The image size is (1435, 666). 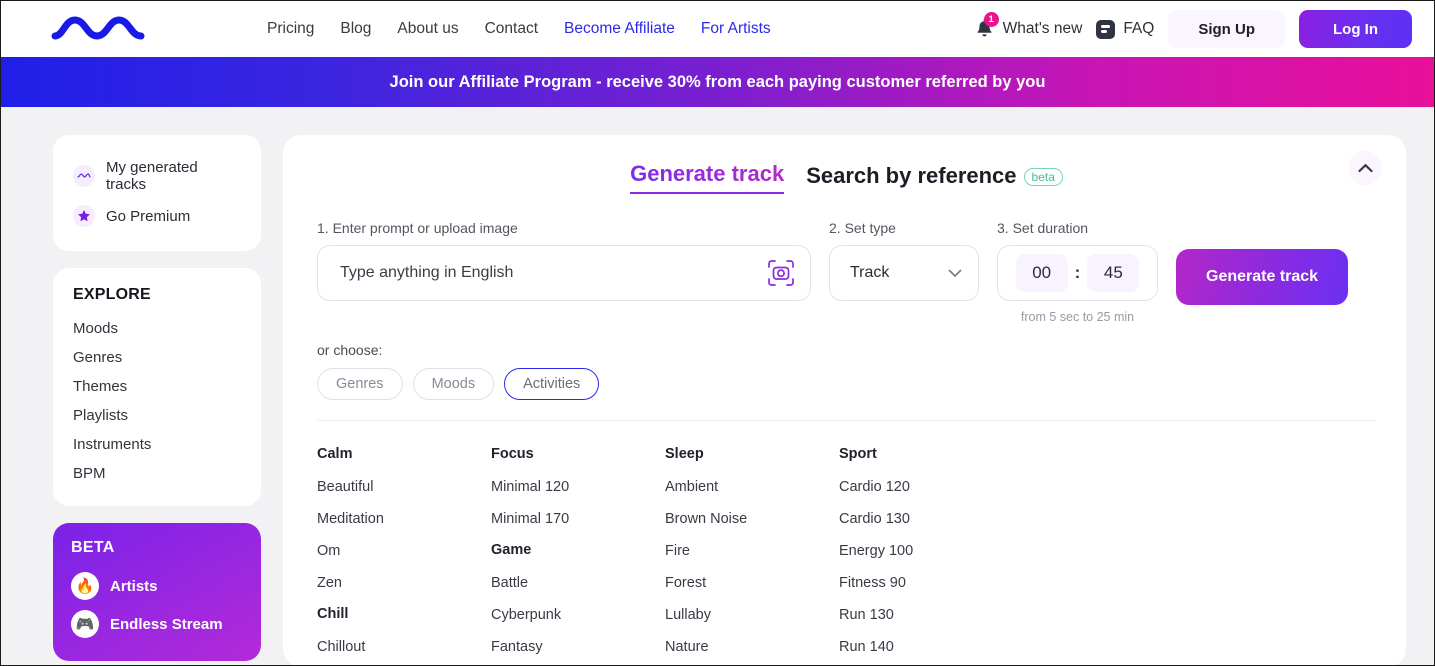 What do you see at coordinates (578, 583) in the screenshot?
I see `activity-item: Battle` at bounding box center [578, 583].